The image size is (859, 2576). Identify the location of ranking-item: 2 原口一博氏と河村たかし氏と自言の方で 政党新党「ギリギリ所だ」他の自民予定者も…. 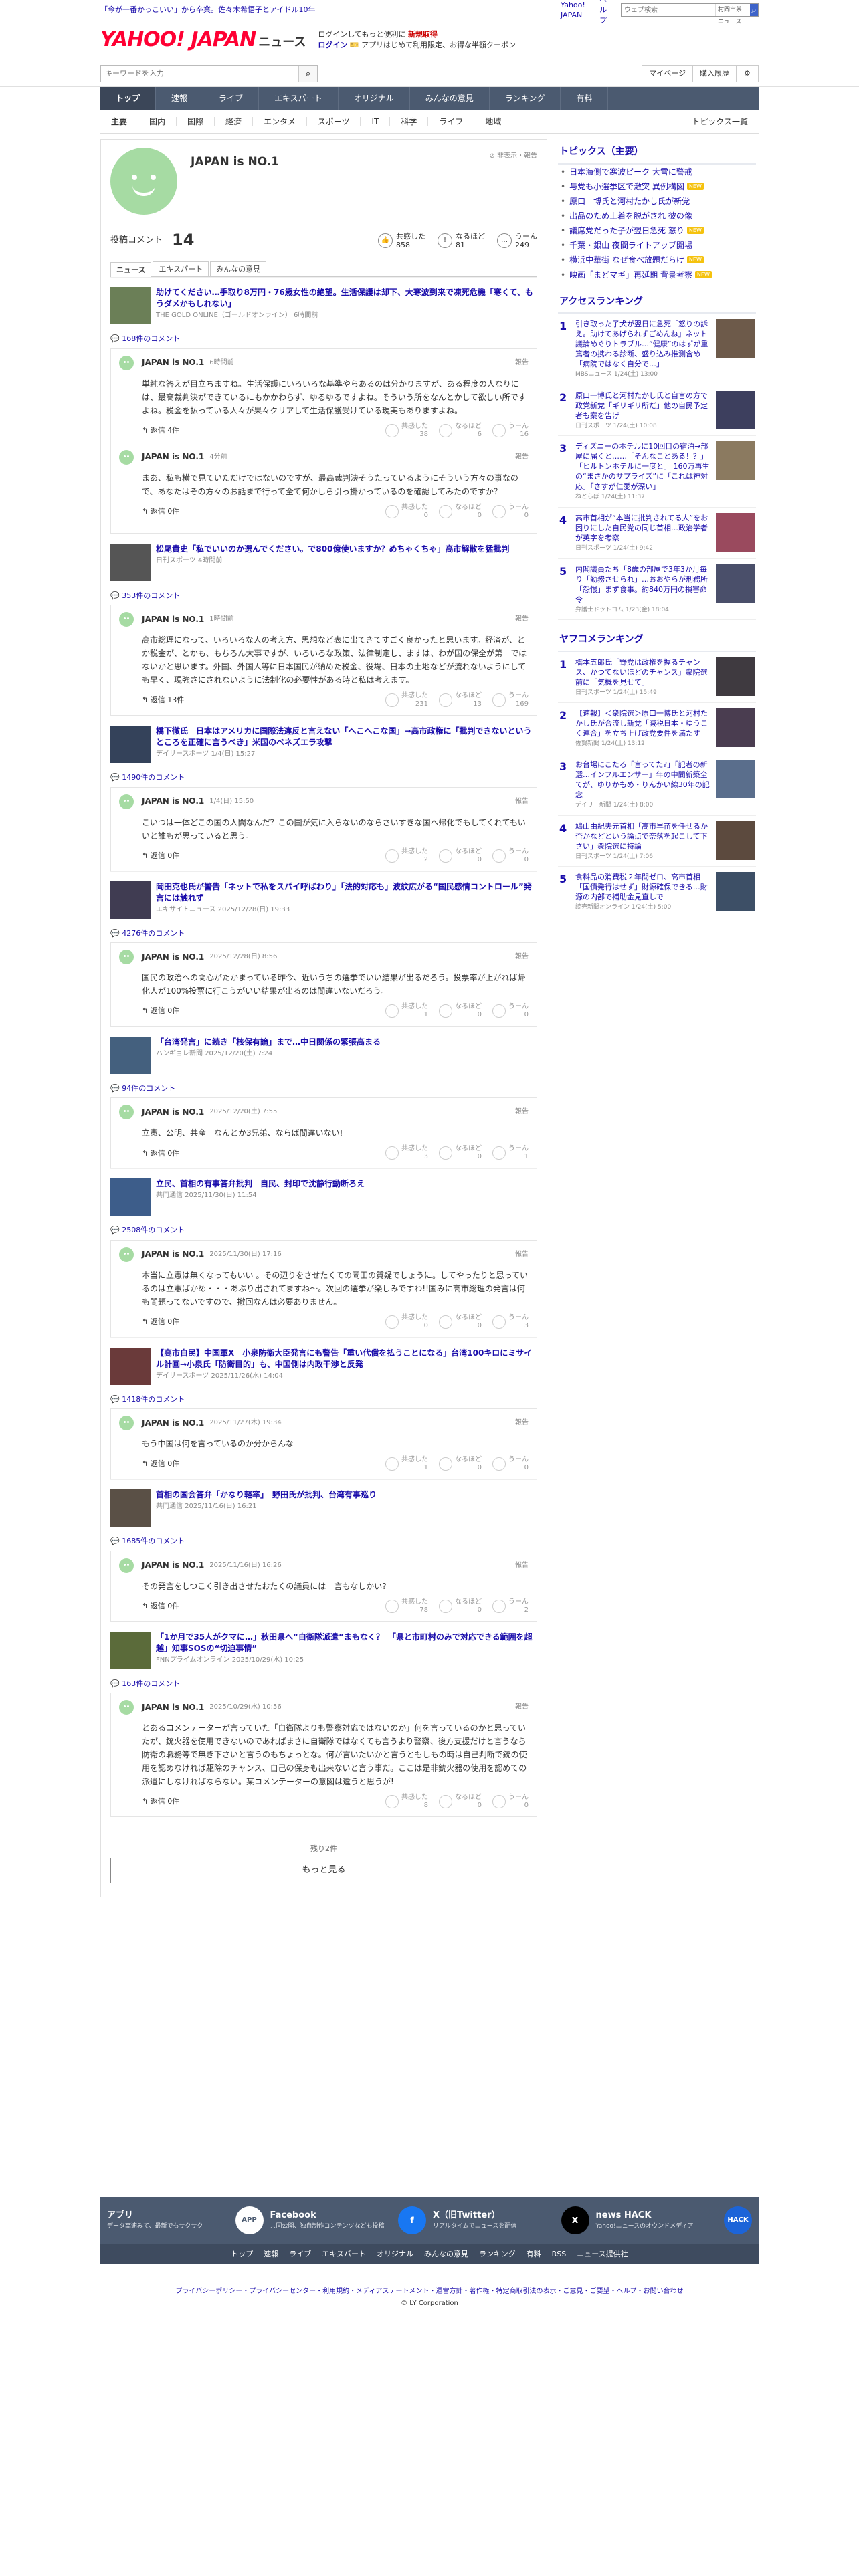
(657, 411).